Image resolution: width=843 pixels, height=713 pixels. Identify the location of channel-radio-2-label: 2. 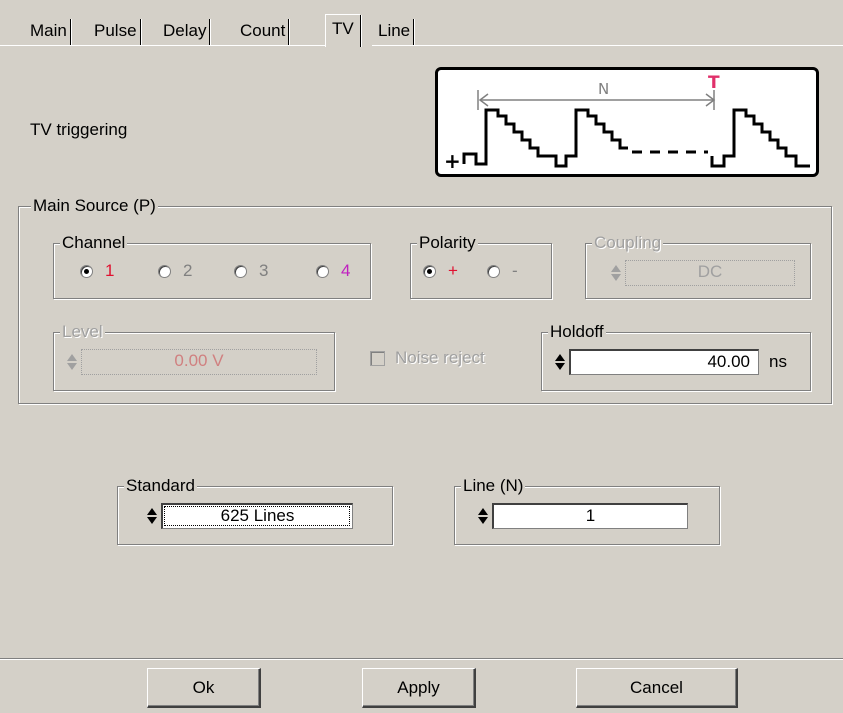
(188, 270).